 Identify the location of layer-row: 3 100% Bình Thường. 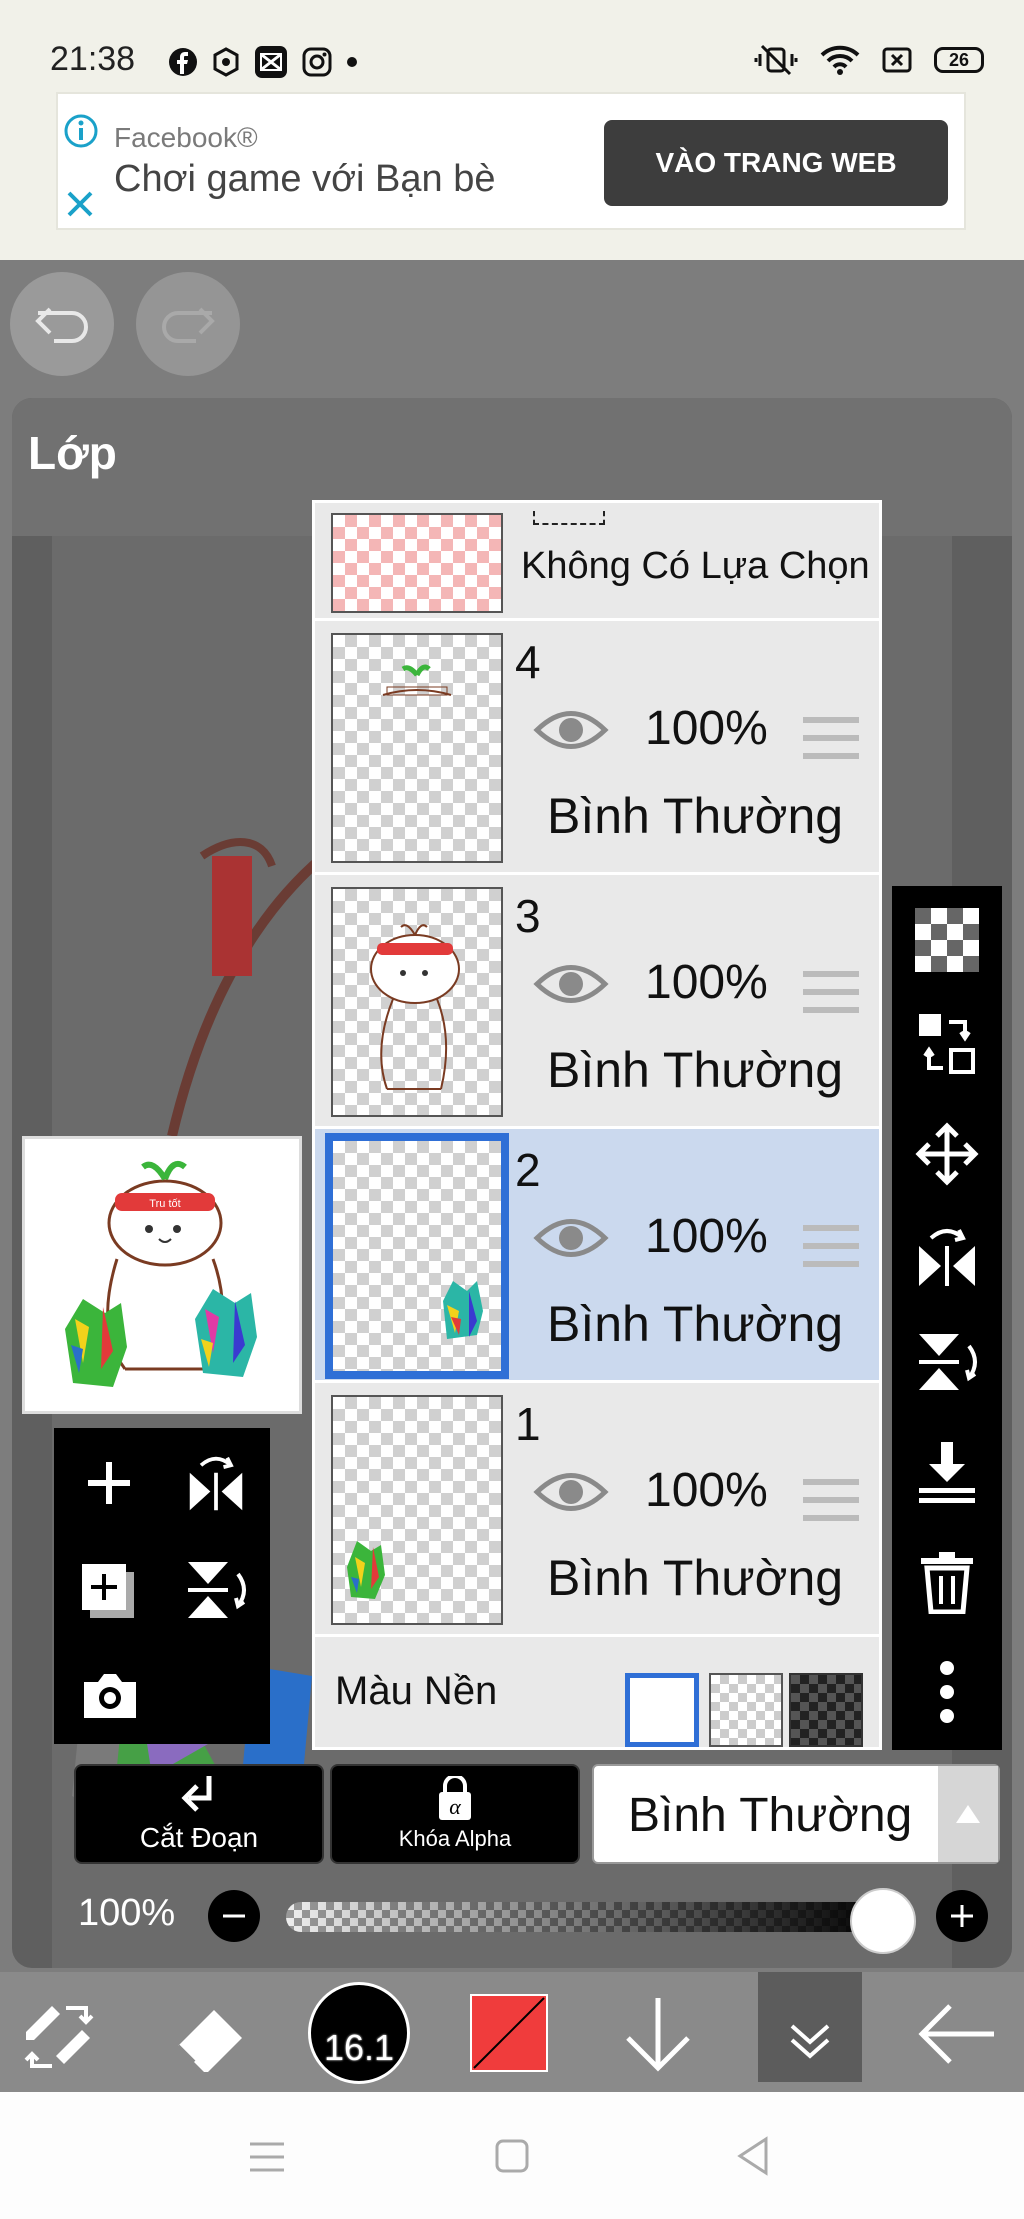
(597, 1002).